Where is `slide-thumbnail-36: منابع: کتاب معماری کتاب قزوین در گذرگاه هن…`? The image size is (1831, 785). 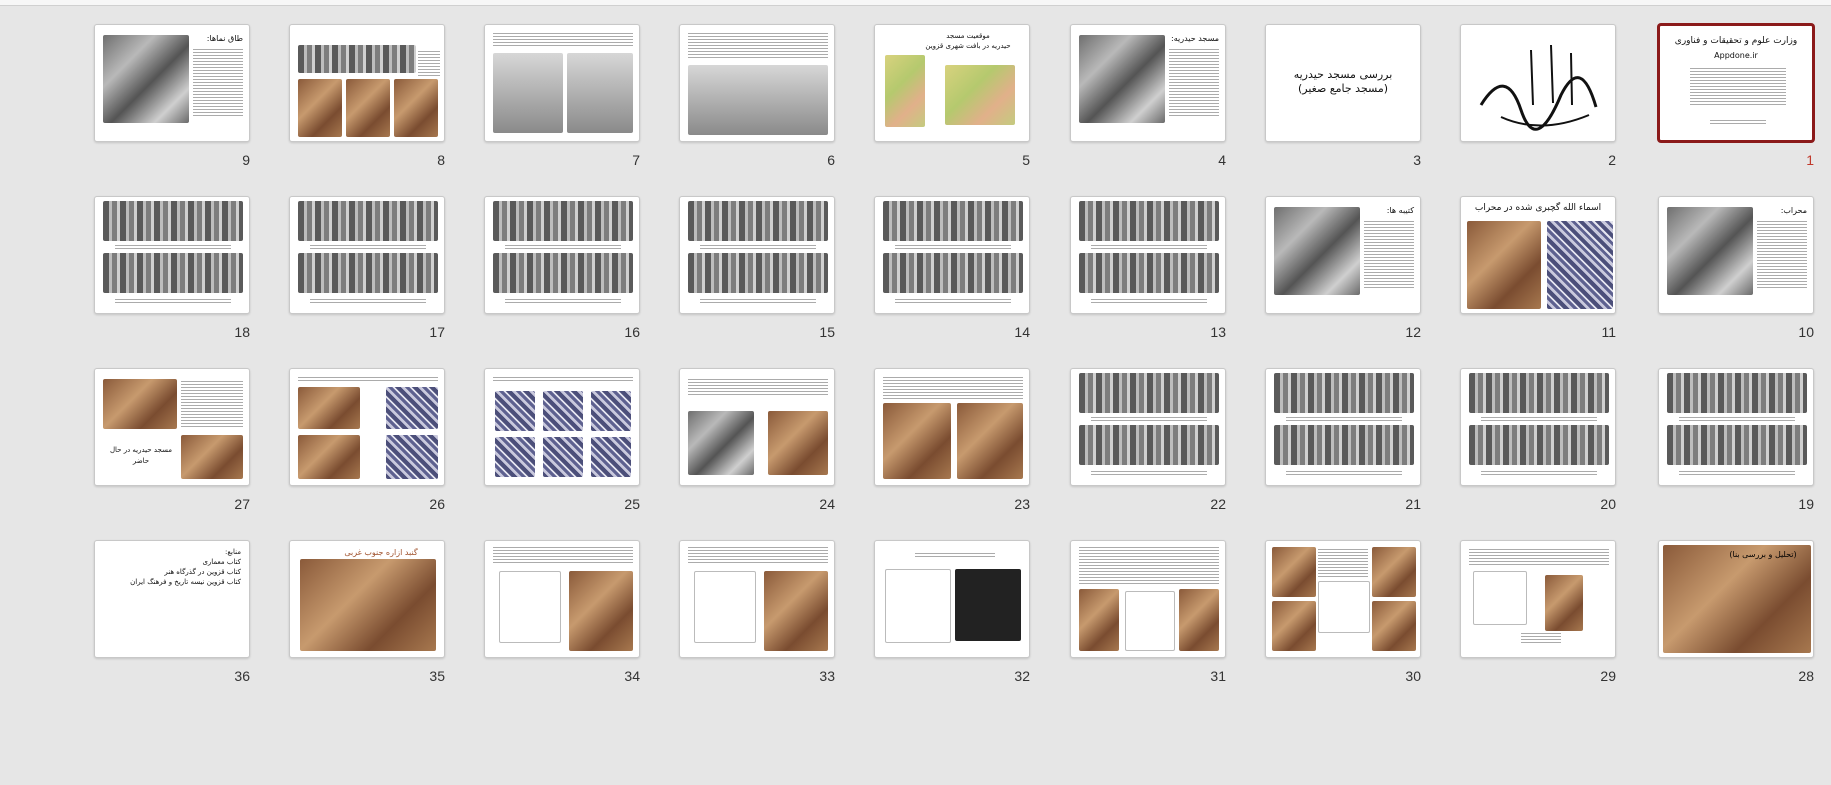 slide-thumbnail-36: منابع: کتاب معماری کتاب قزوین در گذرگاه هن… is located at coordinates (172, 599).